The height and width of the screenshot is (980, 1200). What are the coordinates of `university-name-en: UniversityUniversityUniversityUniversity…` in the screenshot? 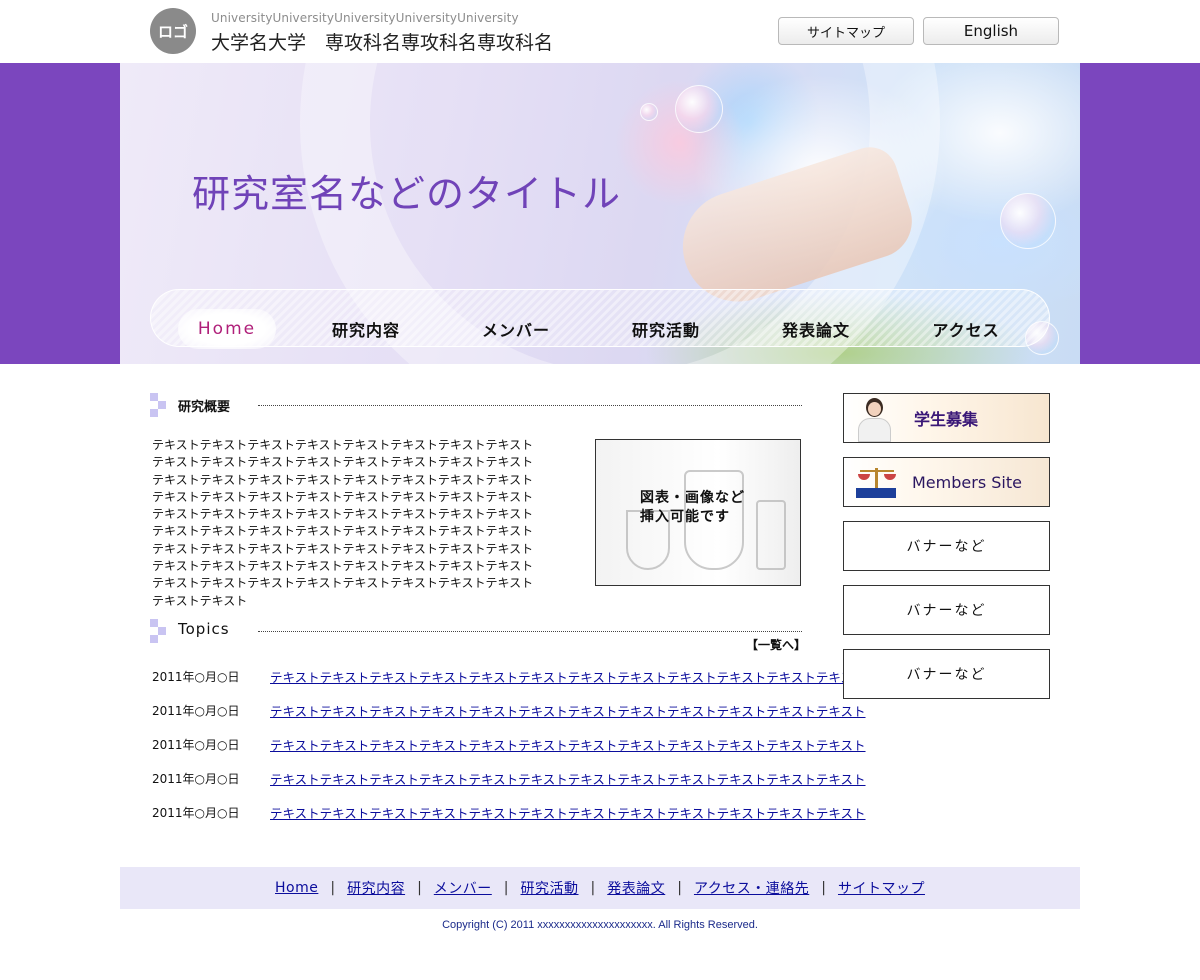 It's located at (365, 18).